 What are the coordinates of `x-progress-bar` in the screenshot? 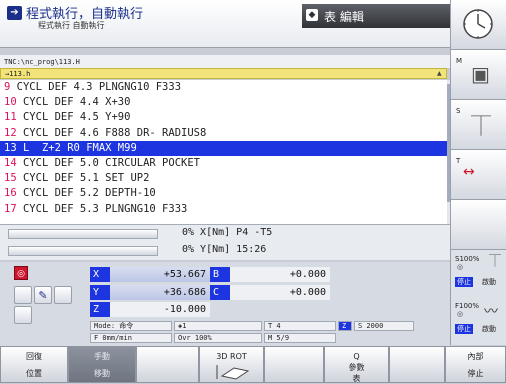 It's located at (83, 234).